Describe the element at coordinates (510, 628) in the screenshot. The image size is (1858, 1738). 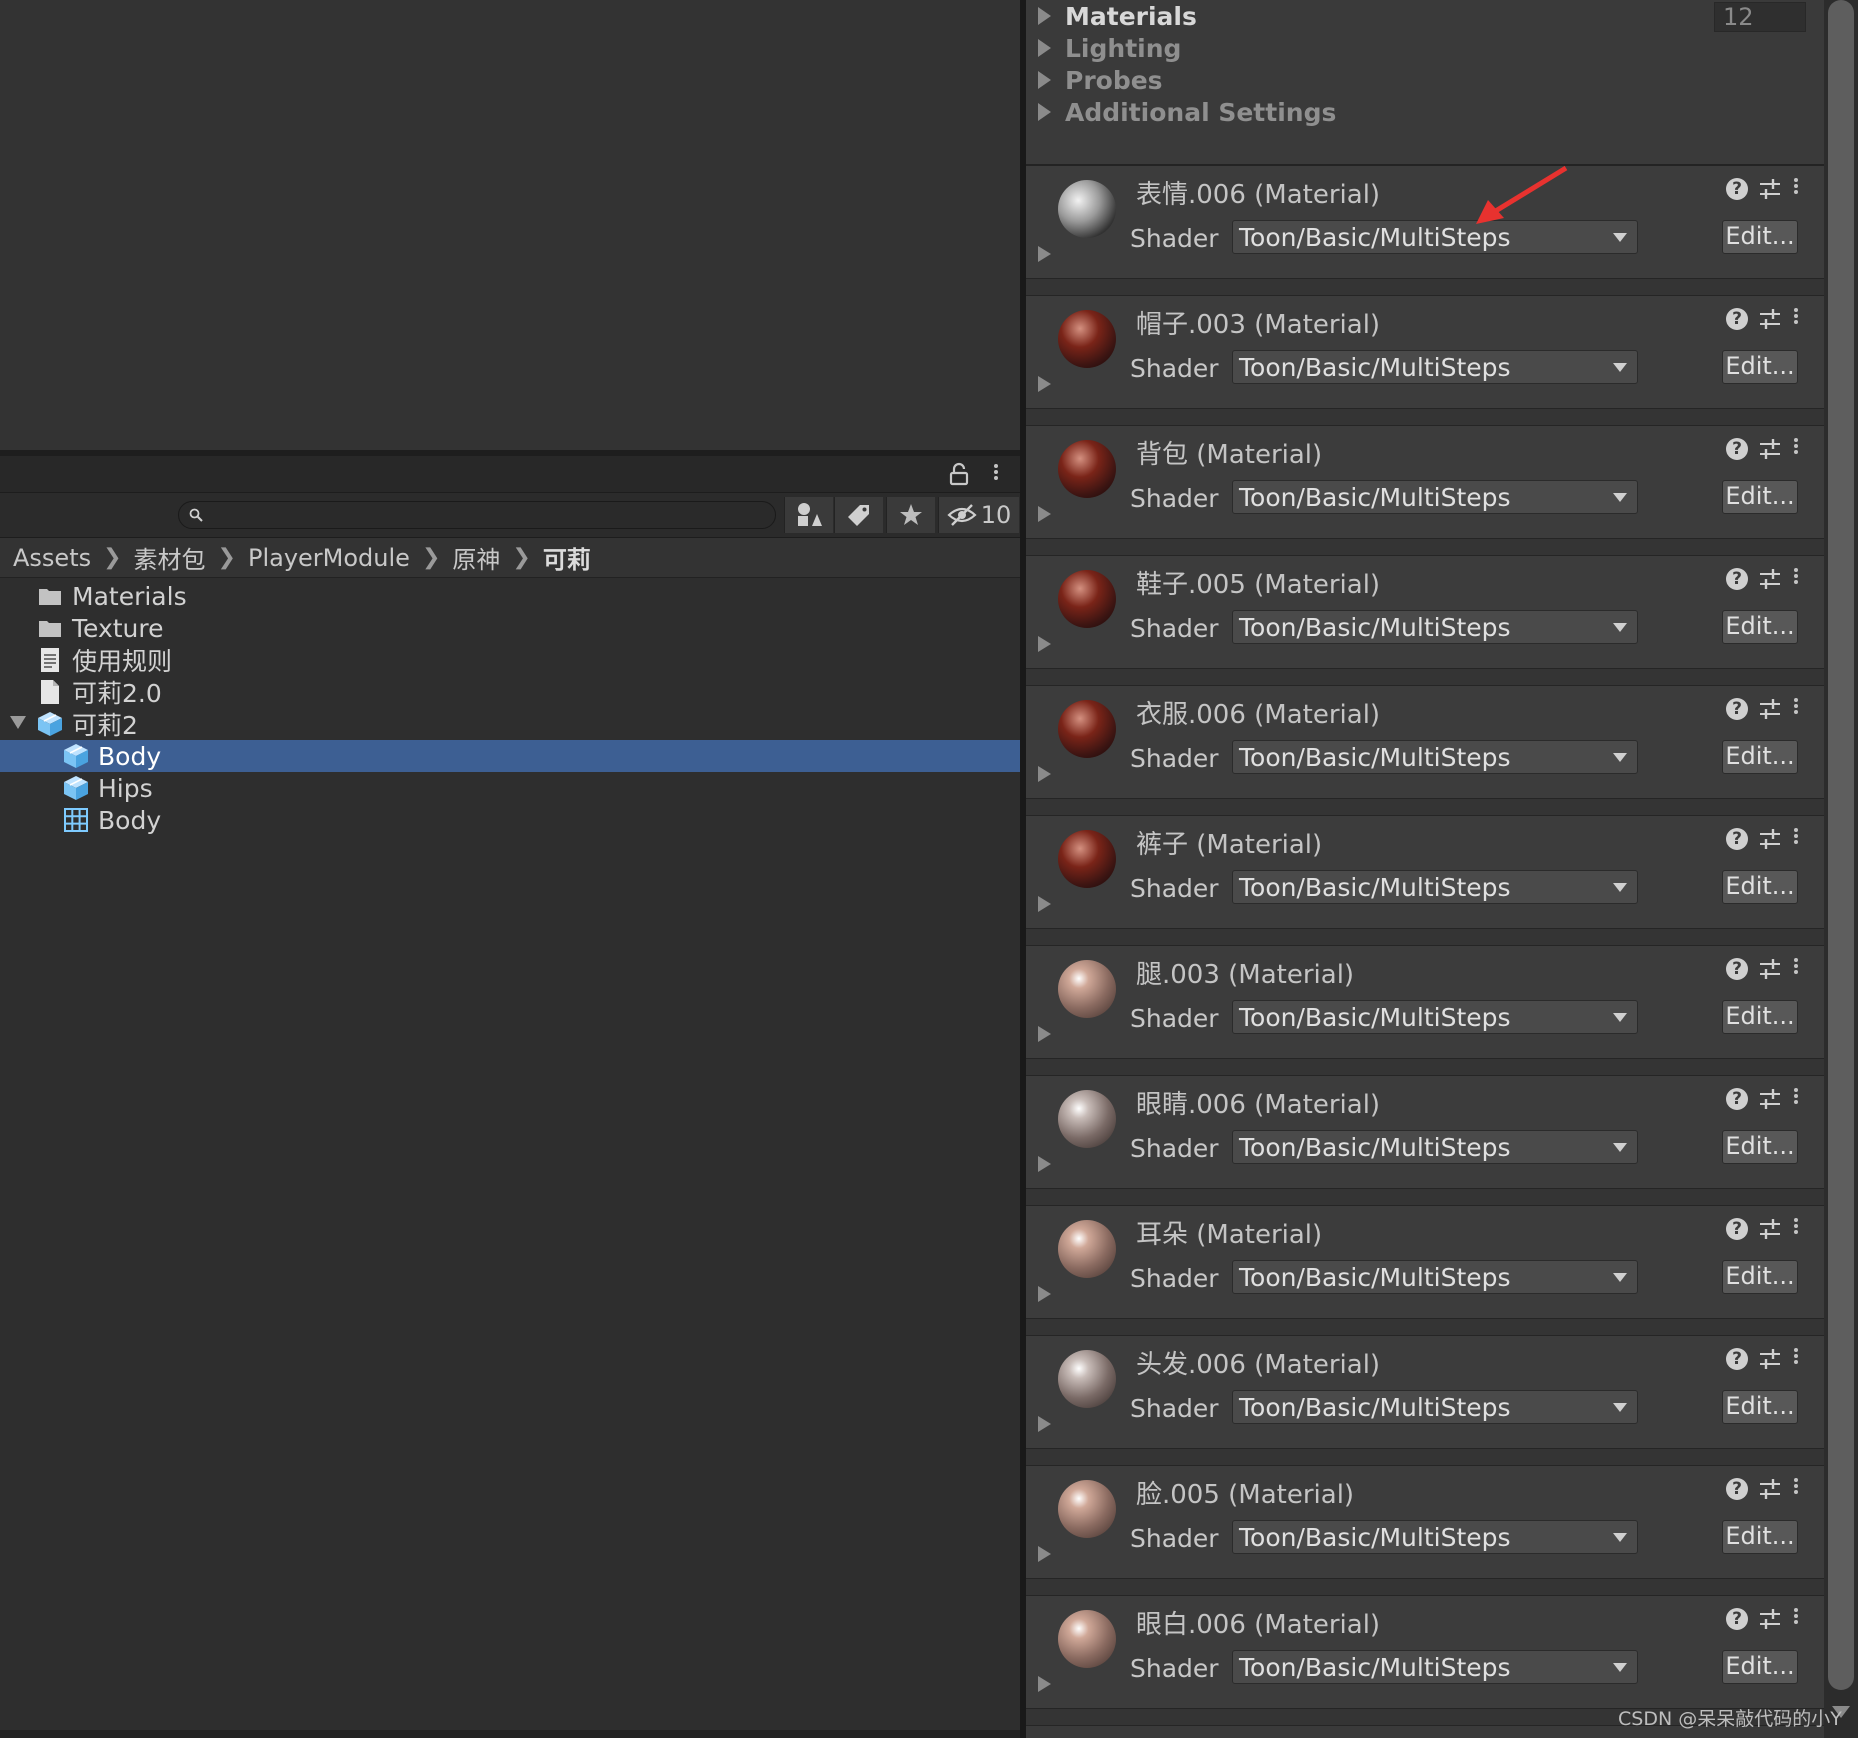
I see `tree-item: Texture` at that location.